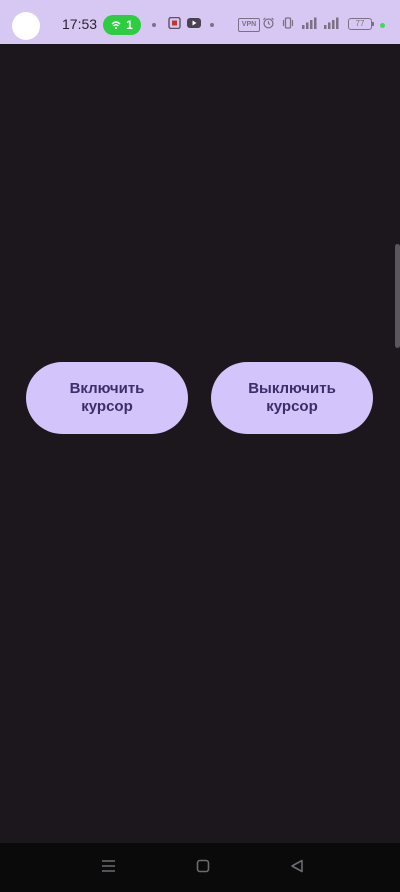 This screenshot has height=892, width=400. Describe the element at coordinates (108, 866) in the screenshot. I see `menu-icon` at that location.